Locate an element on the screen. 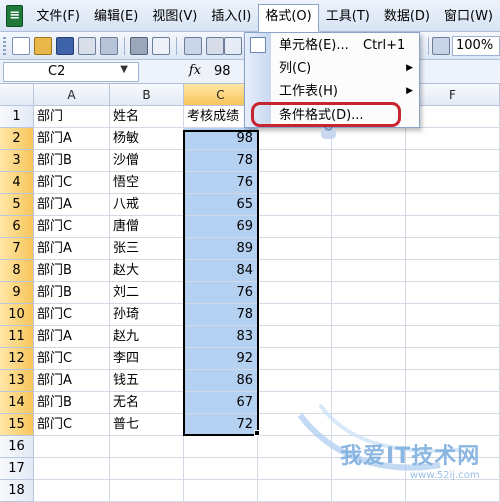 The height and width of the screenshot is (502, 500). menu-insert: 插入(I) is located at coordinates (231, 16).